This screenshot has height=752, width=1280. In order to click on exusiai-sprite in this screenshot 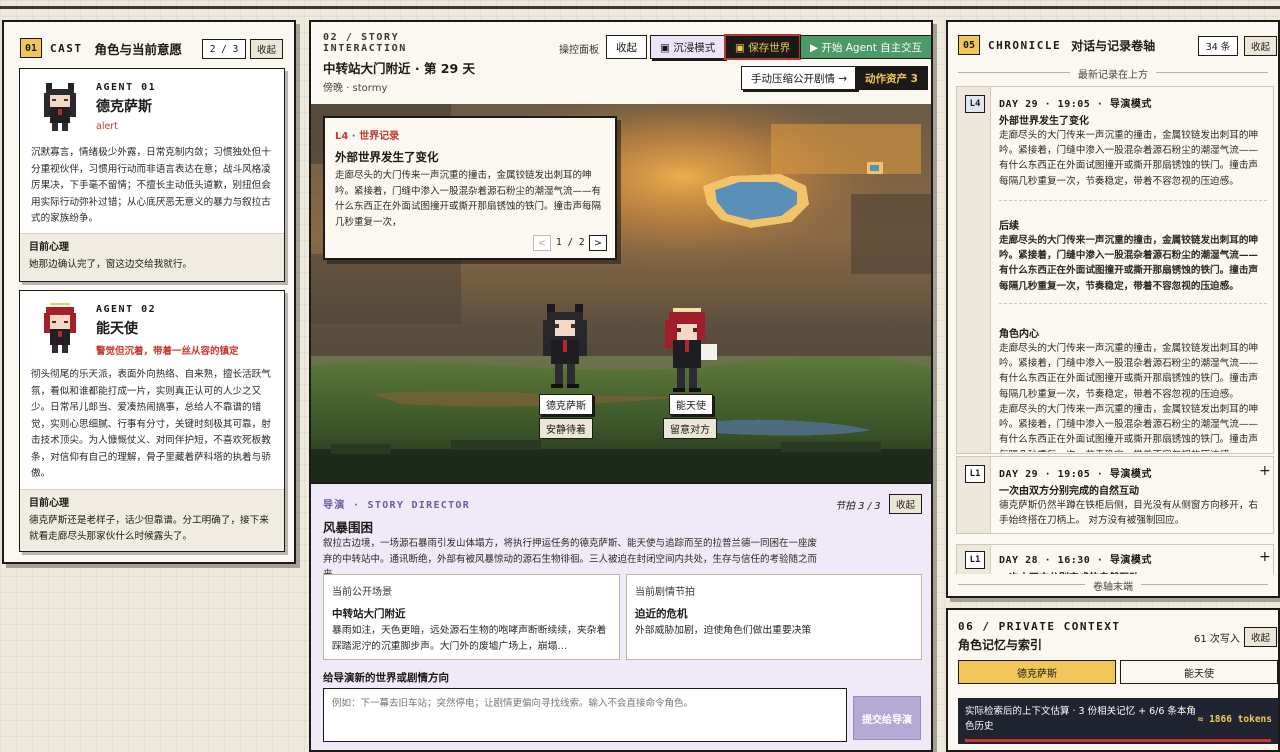, I will do `click(691, 350)`.